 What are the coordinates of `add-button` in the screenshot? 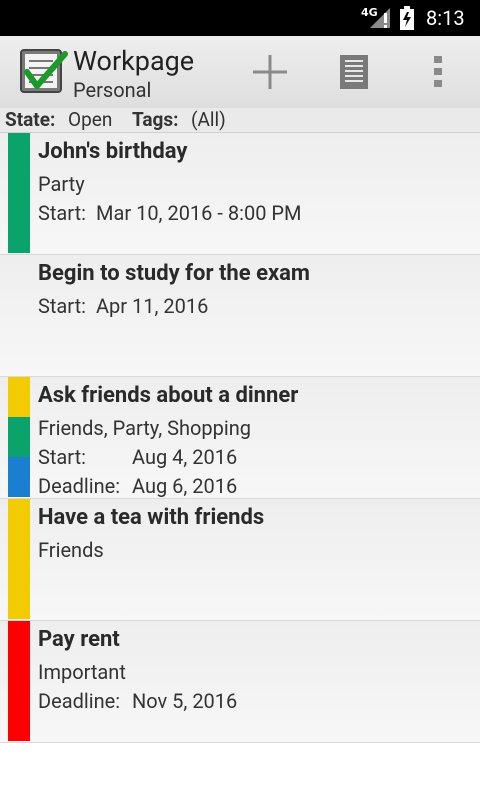 It's located at (270, 72).